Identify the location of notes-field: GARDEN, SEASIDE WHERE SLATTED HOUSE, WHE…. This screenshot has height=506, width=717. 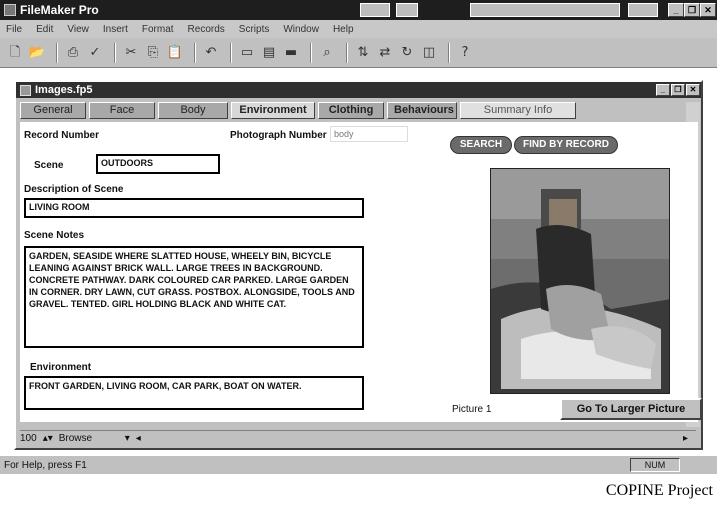
(194, 297).